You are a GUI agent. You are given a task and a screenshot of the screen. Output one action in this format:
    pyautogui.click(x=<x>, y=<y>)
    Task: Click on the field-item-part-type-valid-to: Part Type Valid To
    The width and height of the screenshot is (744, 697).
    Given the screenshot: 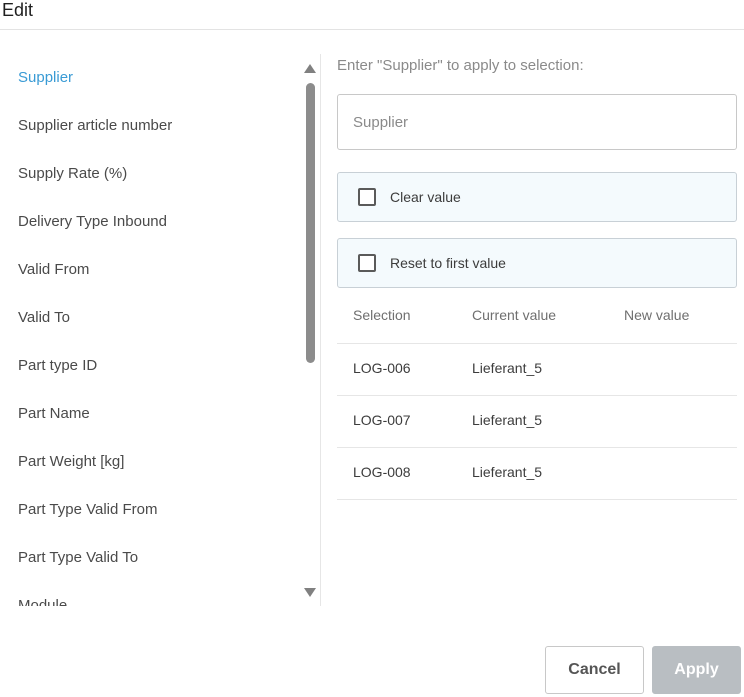 What is the action you would take?
    pyautogui.click(x=78, y=558)
    